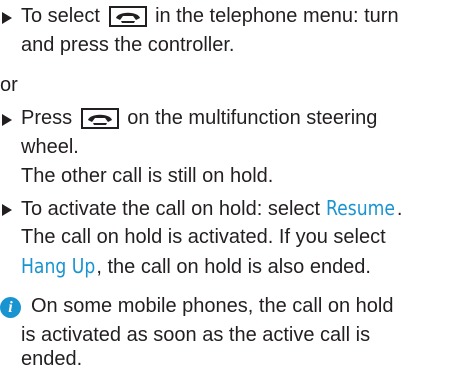 This screenshot has width=462, height=374. Describe the element at coordinates (171, 209) in the screenshot. I see `step3-text-before: To activate the call on hold: select` at that location.